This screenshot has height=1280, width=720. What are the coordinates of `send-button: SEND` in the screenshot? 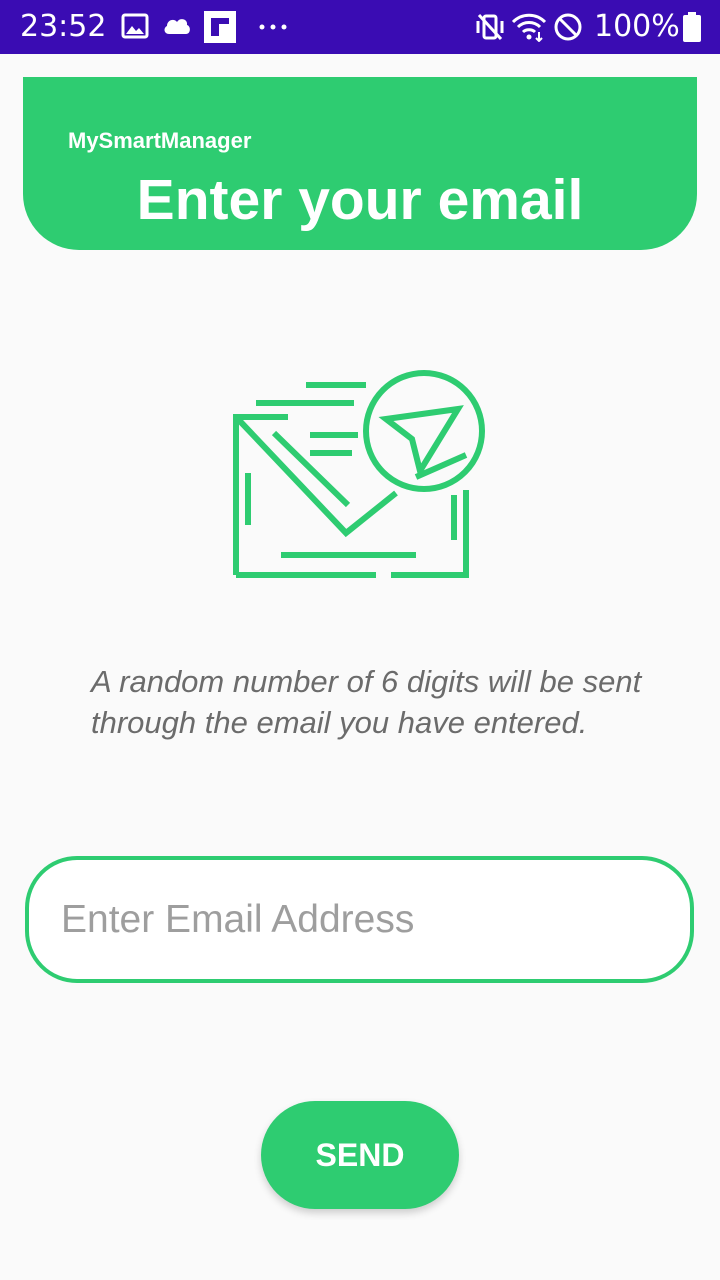 It's located at (360, 1155).